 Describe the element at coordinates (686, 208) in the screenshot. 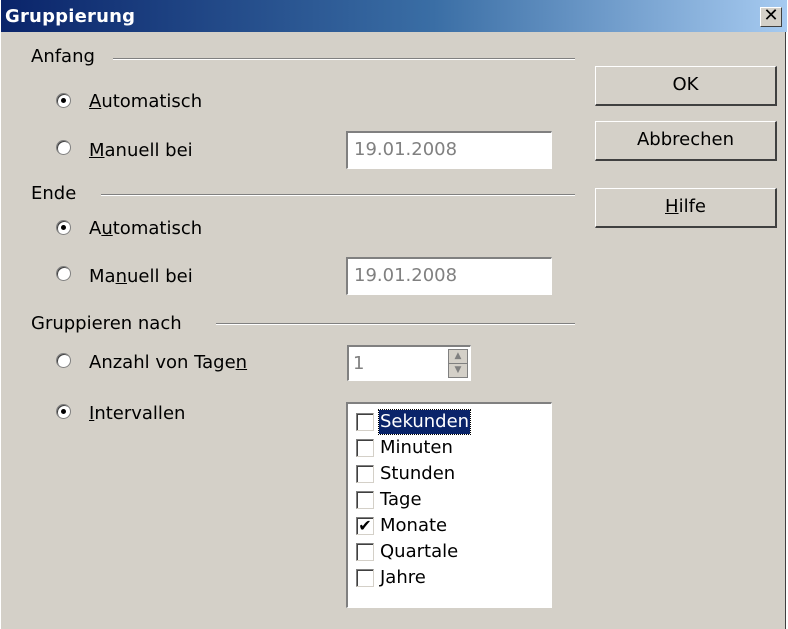

I see `help-button: Hilfe` at that location.